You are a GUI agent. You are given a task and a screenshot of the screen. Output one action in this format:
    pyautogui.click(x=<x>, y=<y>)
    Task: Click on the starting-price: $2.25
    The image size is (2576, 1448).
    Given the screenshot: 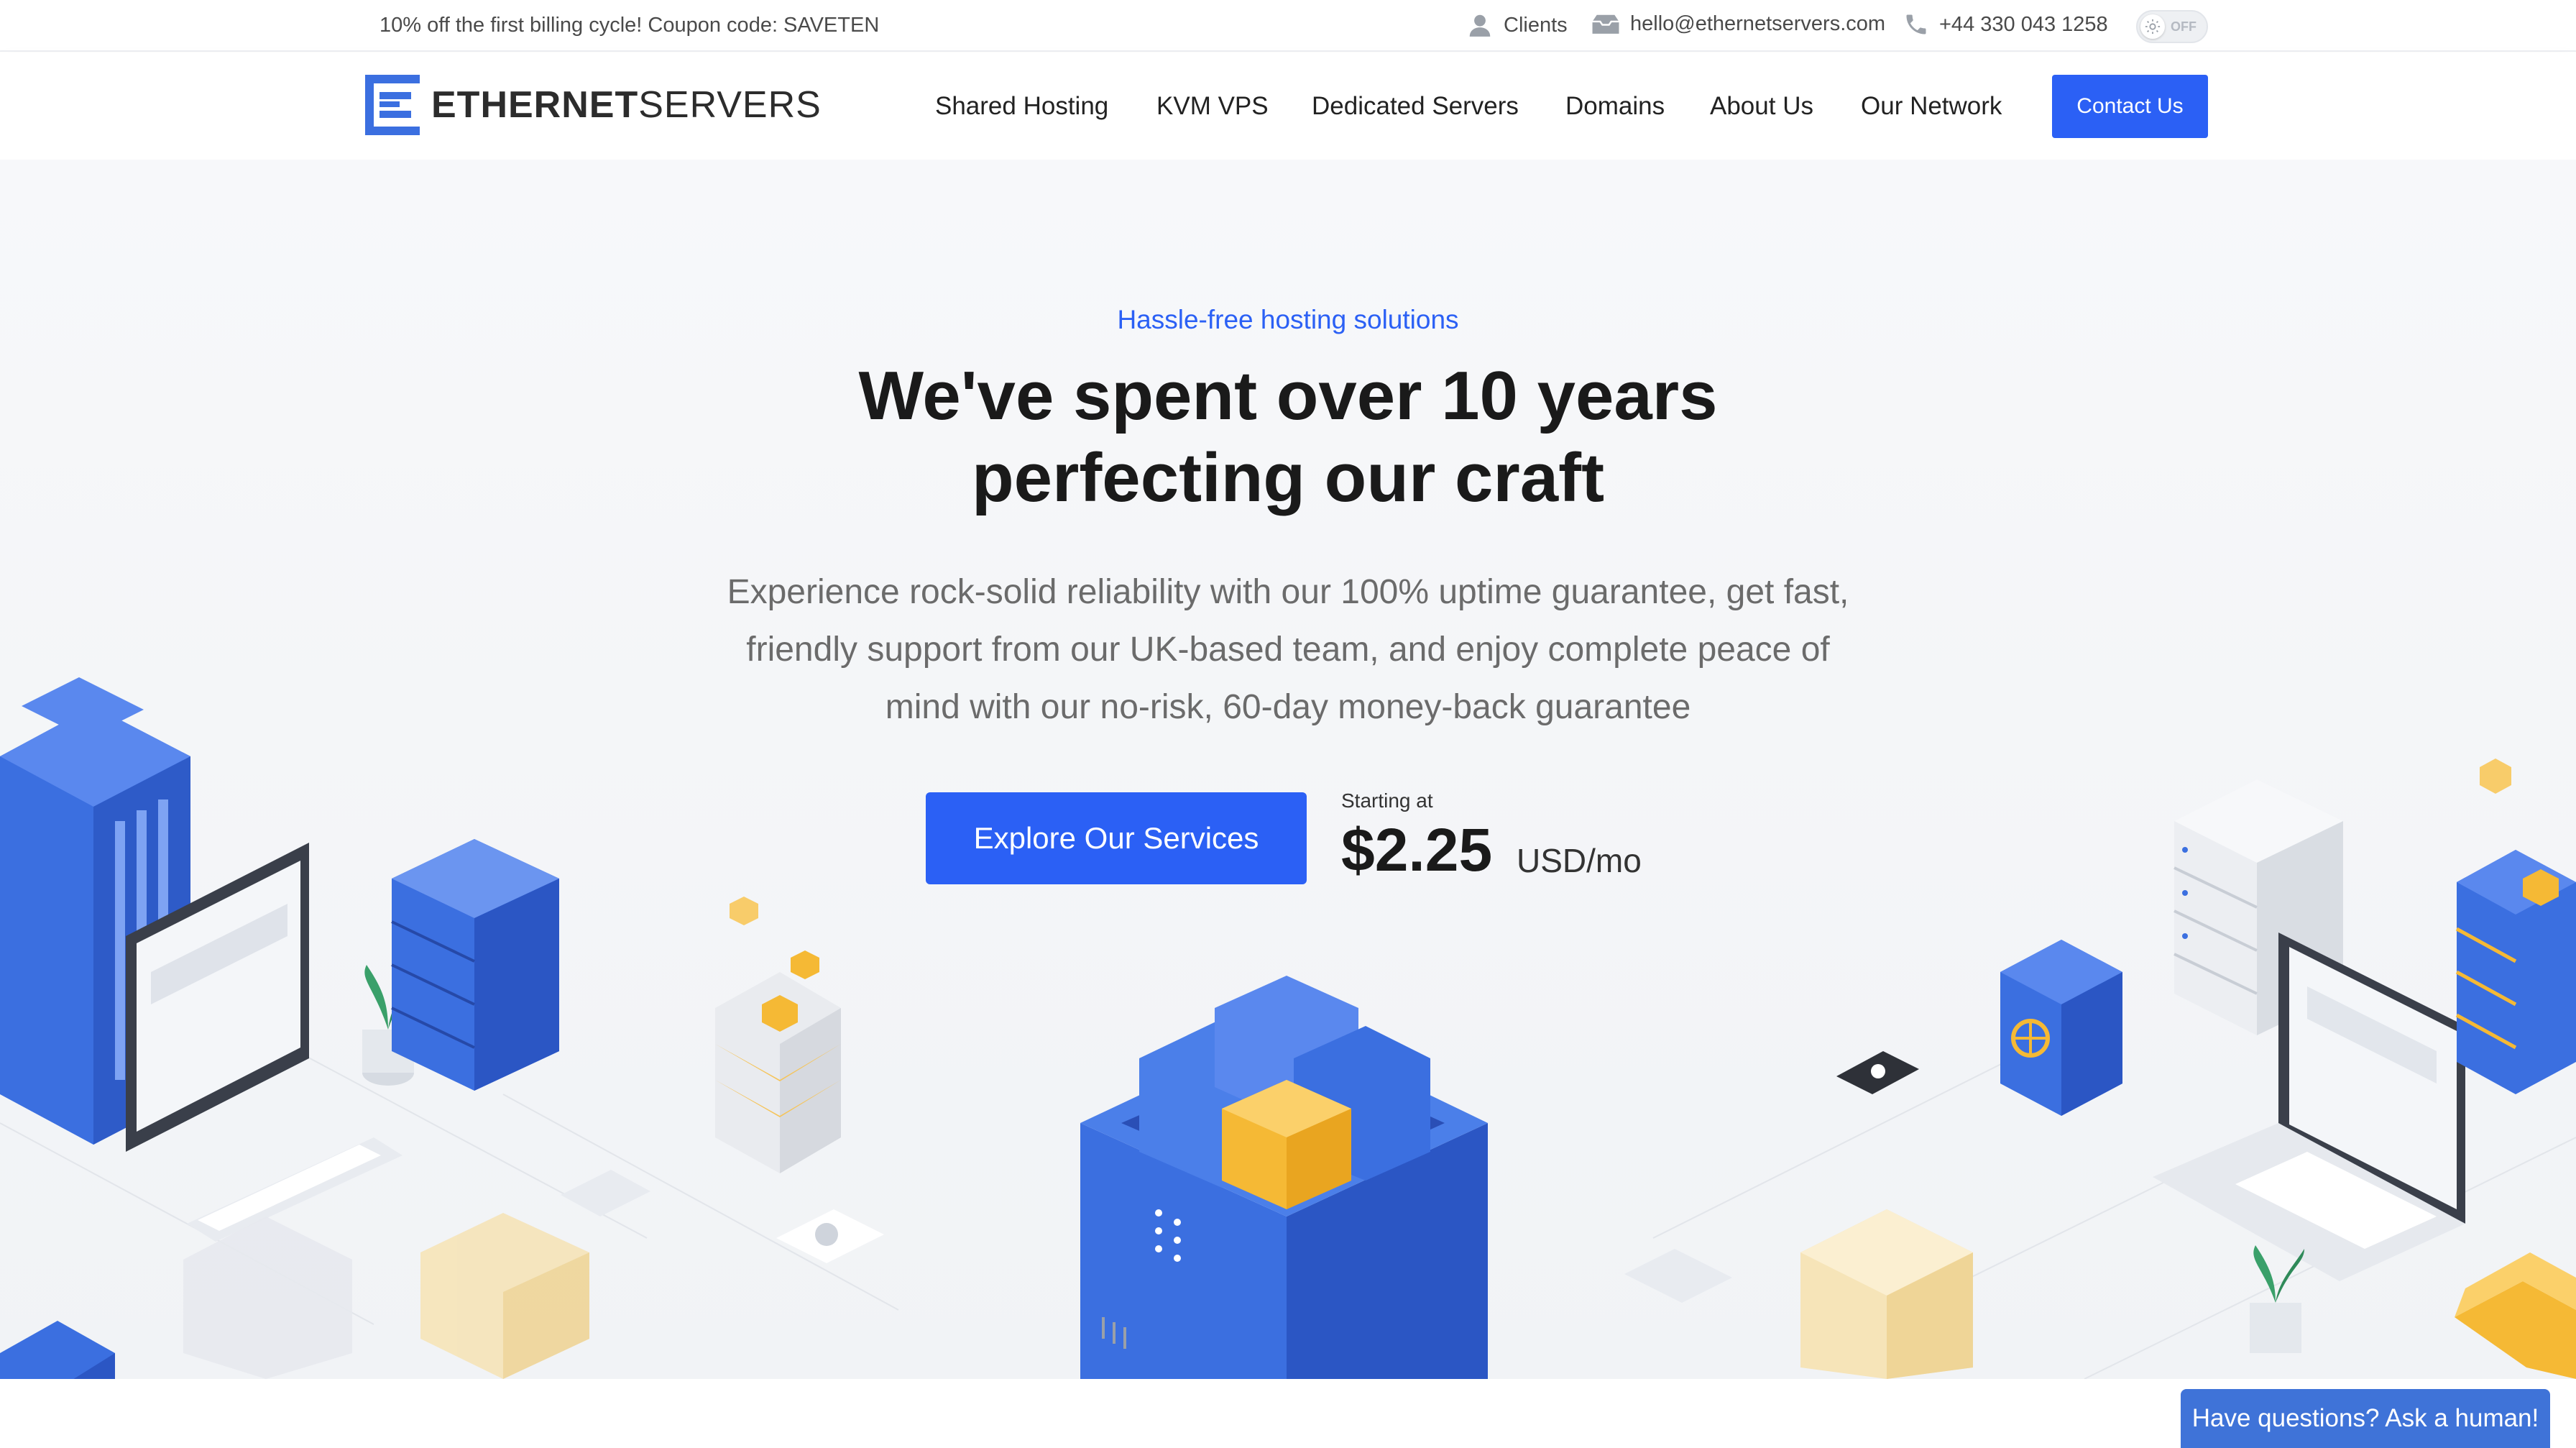 What is the action you would take?
    pyautogui.click(x=1417, y=850)
    